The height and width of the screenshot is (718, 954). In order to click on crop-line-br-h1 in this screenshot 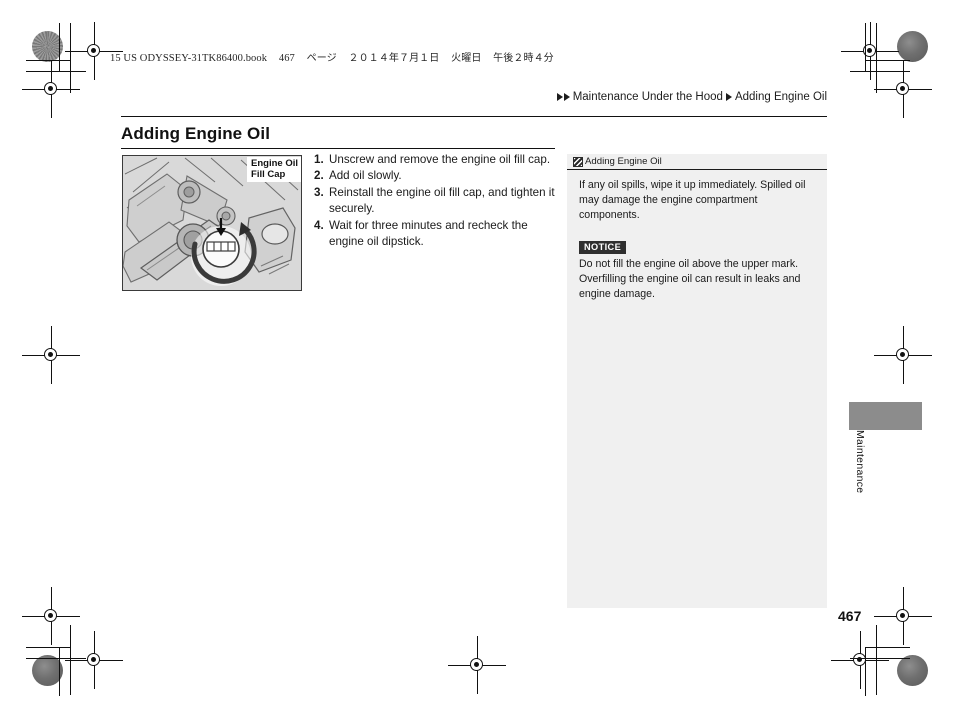, I will do `click(887, 647)`.